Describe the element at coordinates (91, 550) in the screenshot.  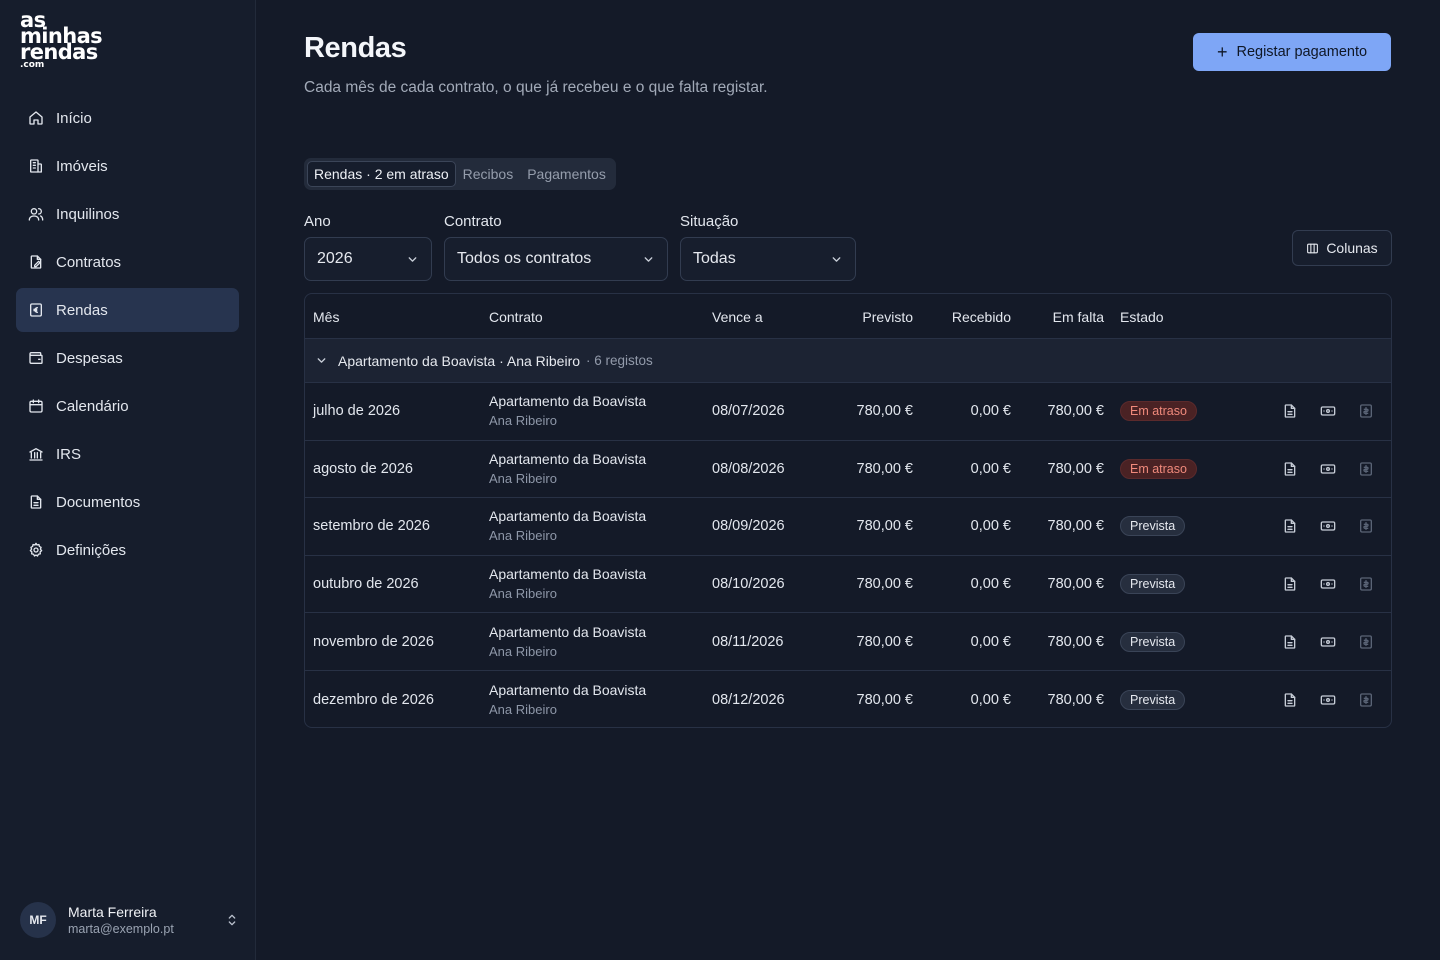
I see `sidebar-item-label: Definições` at that location.